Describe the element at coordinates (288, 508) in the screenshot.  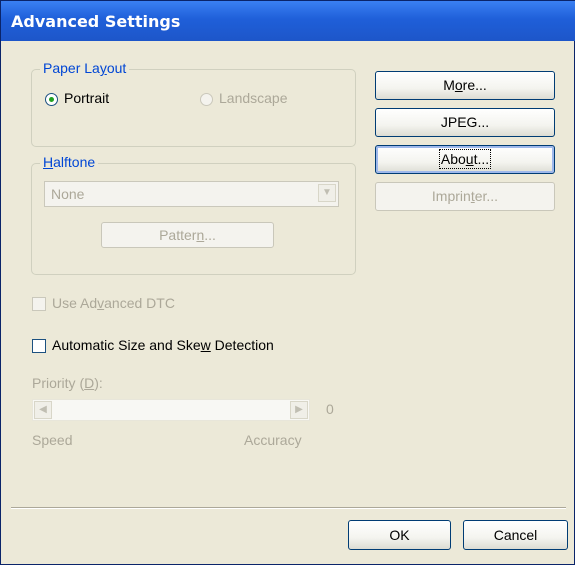
I see `footer-separator` at that location.